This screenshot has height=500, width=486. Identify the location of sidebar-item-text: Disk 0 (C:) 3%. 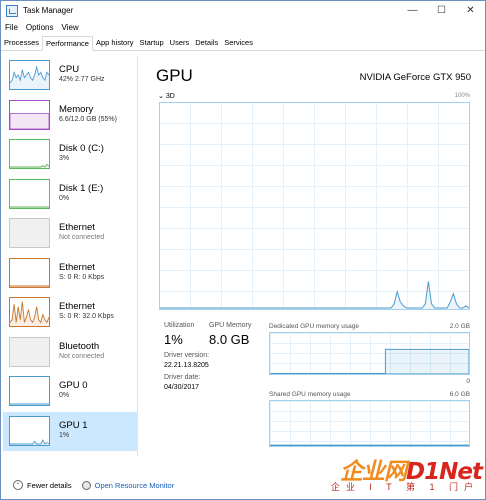
(81, 152).